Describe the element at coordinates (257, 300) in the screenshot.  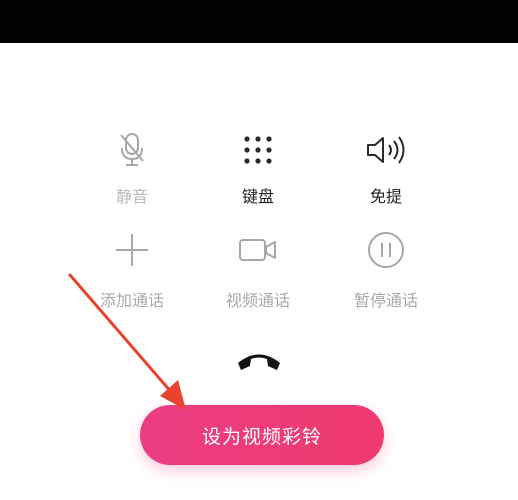
I see `video-call-label: 视频通话` at that location.